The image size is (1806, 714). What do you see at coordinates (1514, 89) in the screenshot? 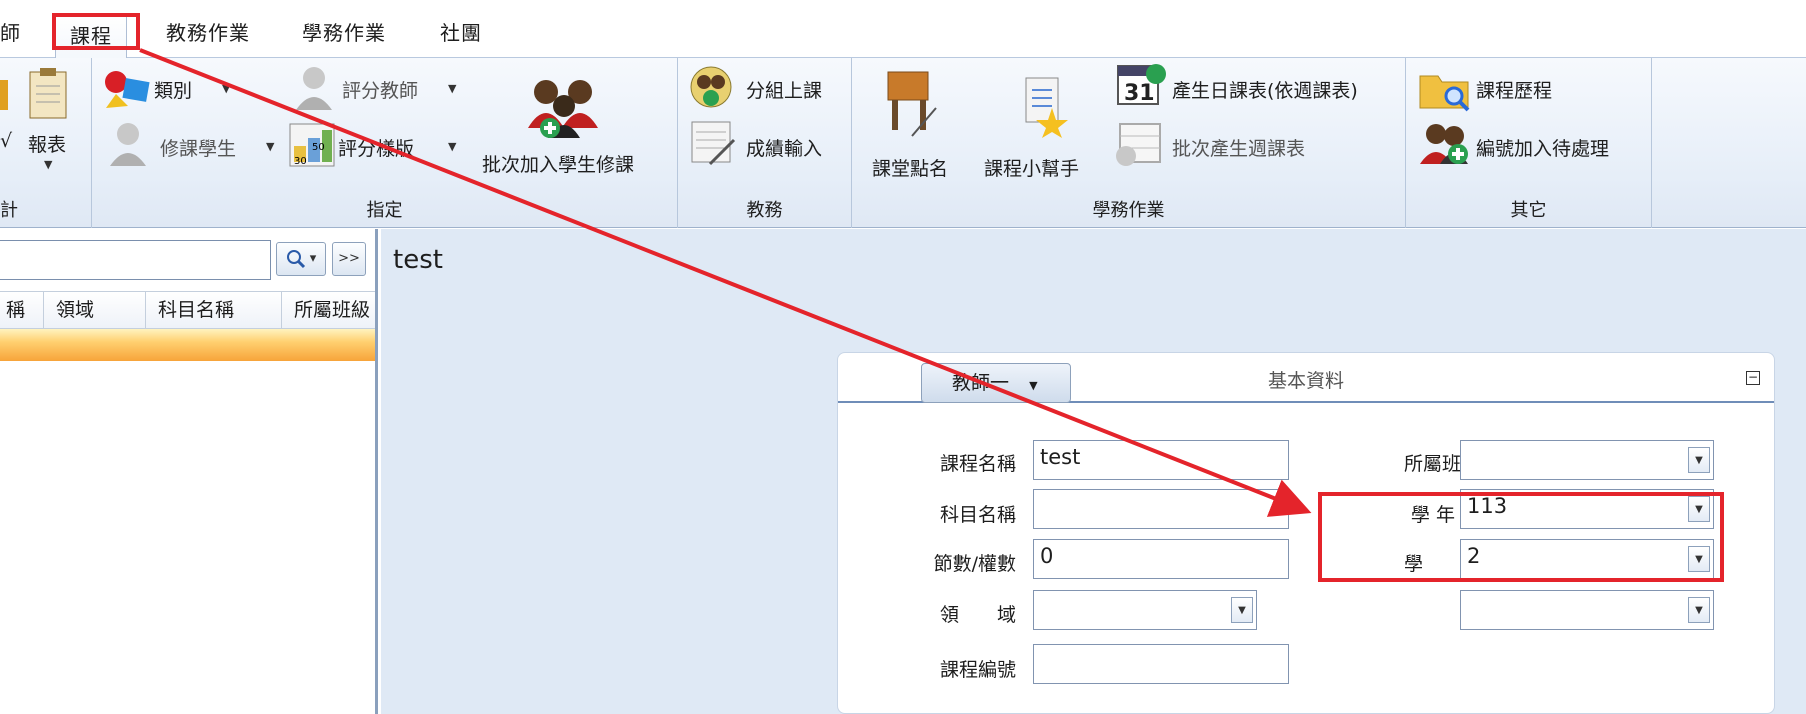
I see `course-history-button: 課程歷程` at bounding box center [1514, 89].